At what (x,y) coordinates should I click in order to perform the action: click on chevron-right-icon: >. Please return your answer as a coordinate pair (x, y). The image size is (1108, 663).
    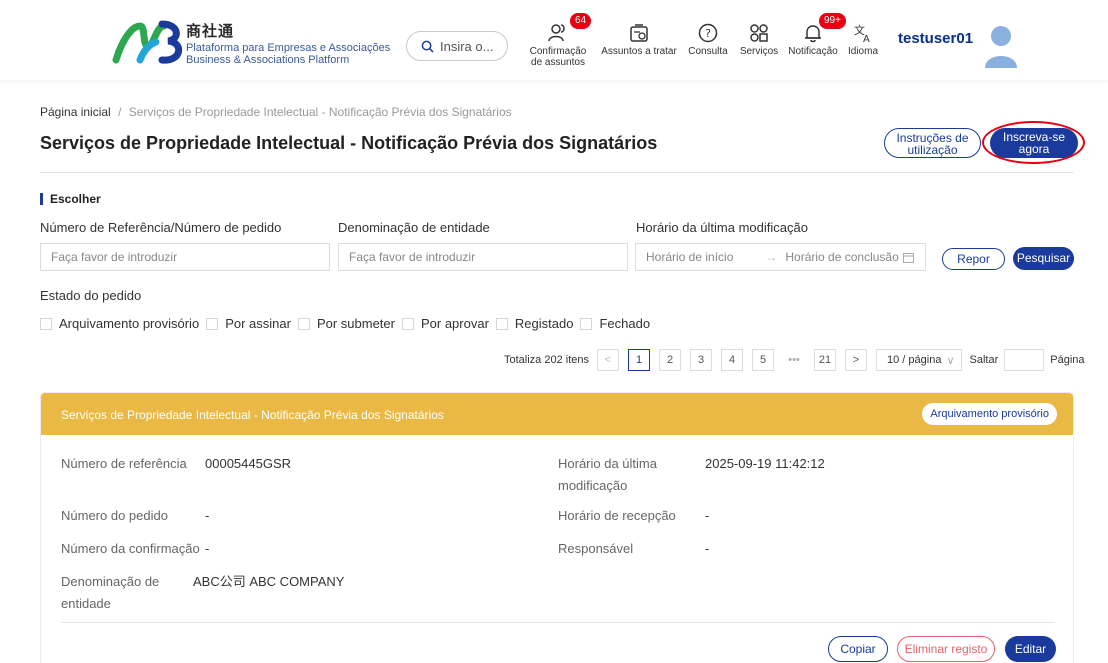
    Looking at the image, I should click on (856, 360).